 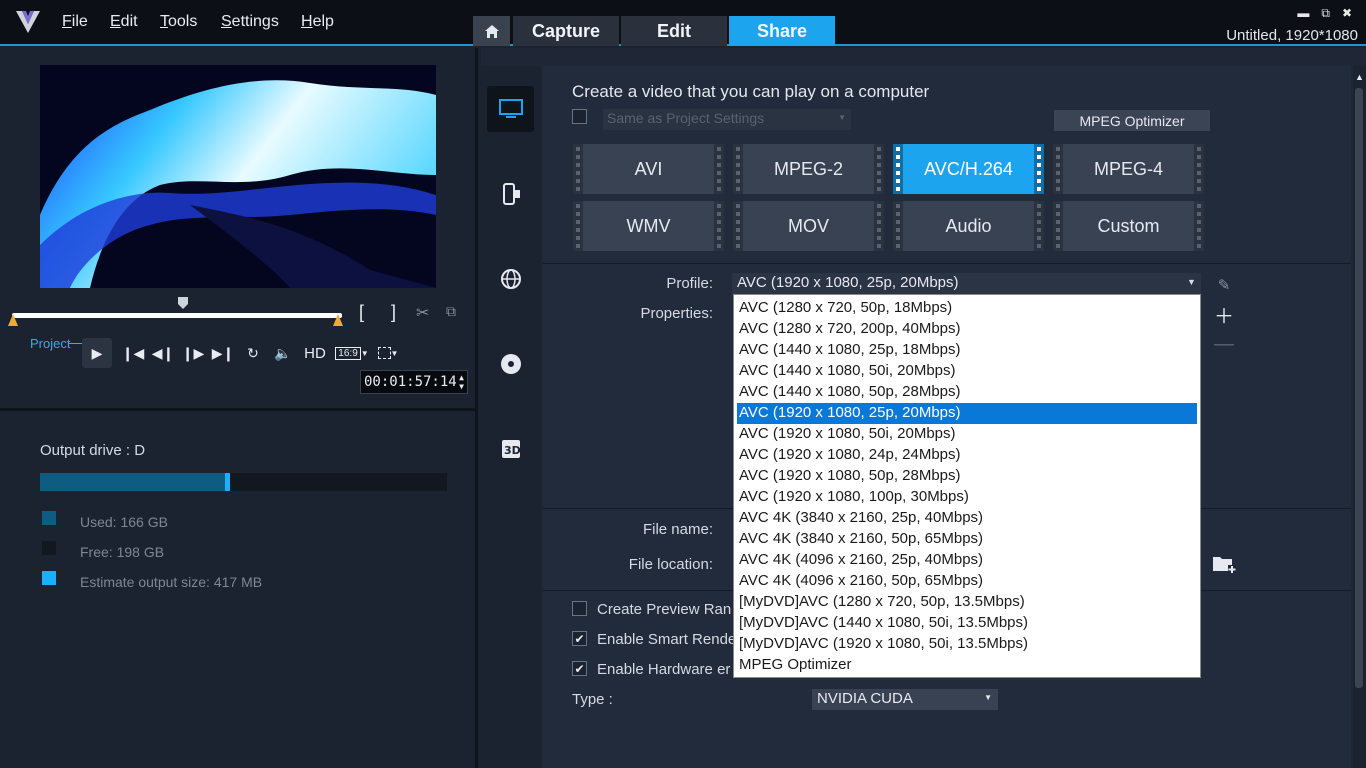 I want to click on app-logo-icon, so click(x=28, y=22).